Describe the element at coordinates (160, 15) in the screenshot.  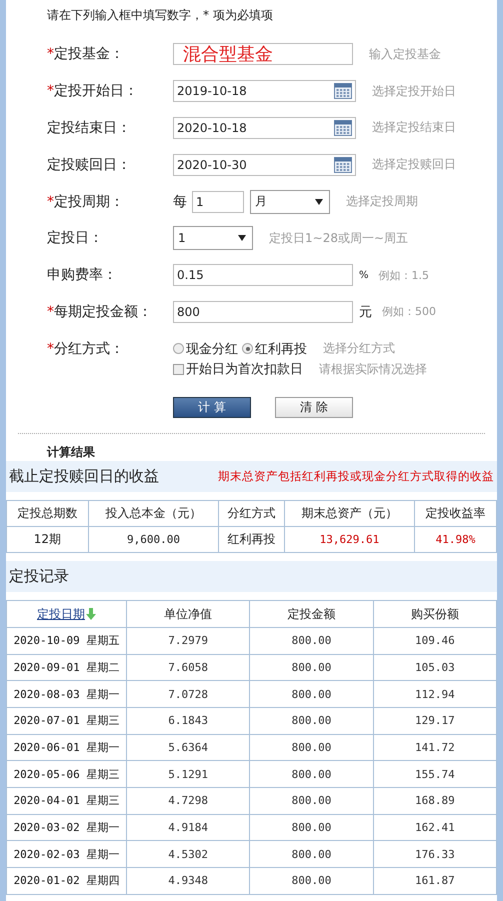
I see `instruction-text: 请在下列输入框中填写数字，* 项为必填项` at that location.